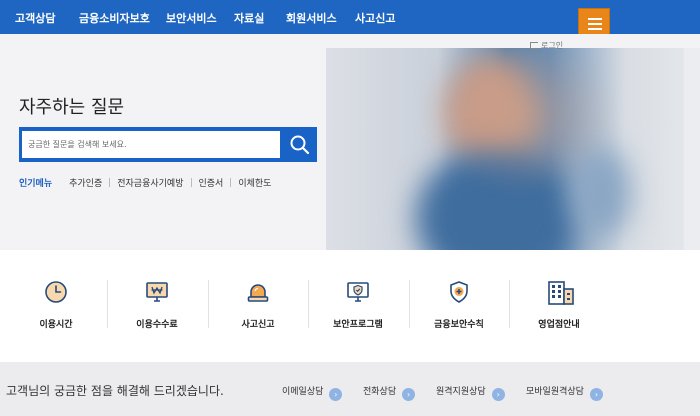 Image resolution: width=700 pixels, height=416 pixels. What do you see at coordinates (56, 292) in the screenshot?
I see `clock-icon` at bounding box center [56, 292].